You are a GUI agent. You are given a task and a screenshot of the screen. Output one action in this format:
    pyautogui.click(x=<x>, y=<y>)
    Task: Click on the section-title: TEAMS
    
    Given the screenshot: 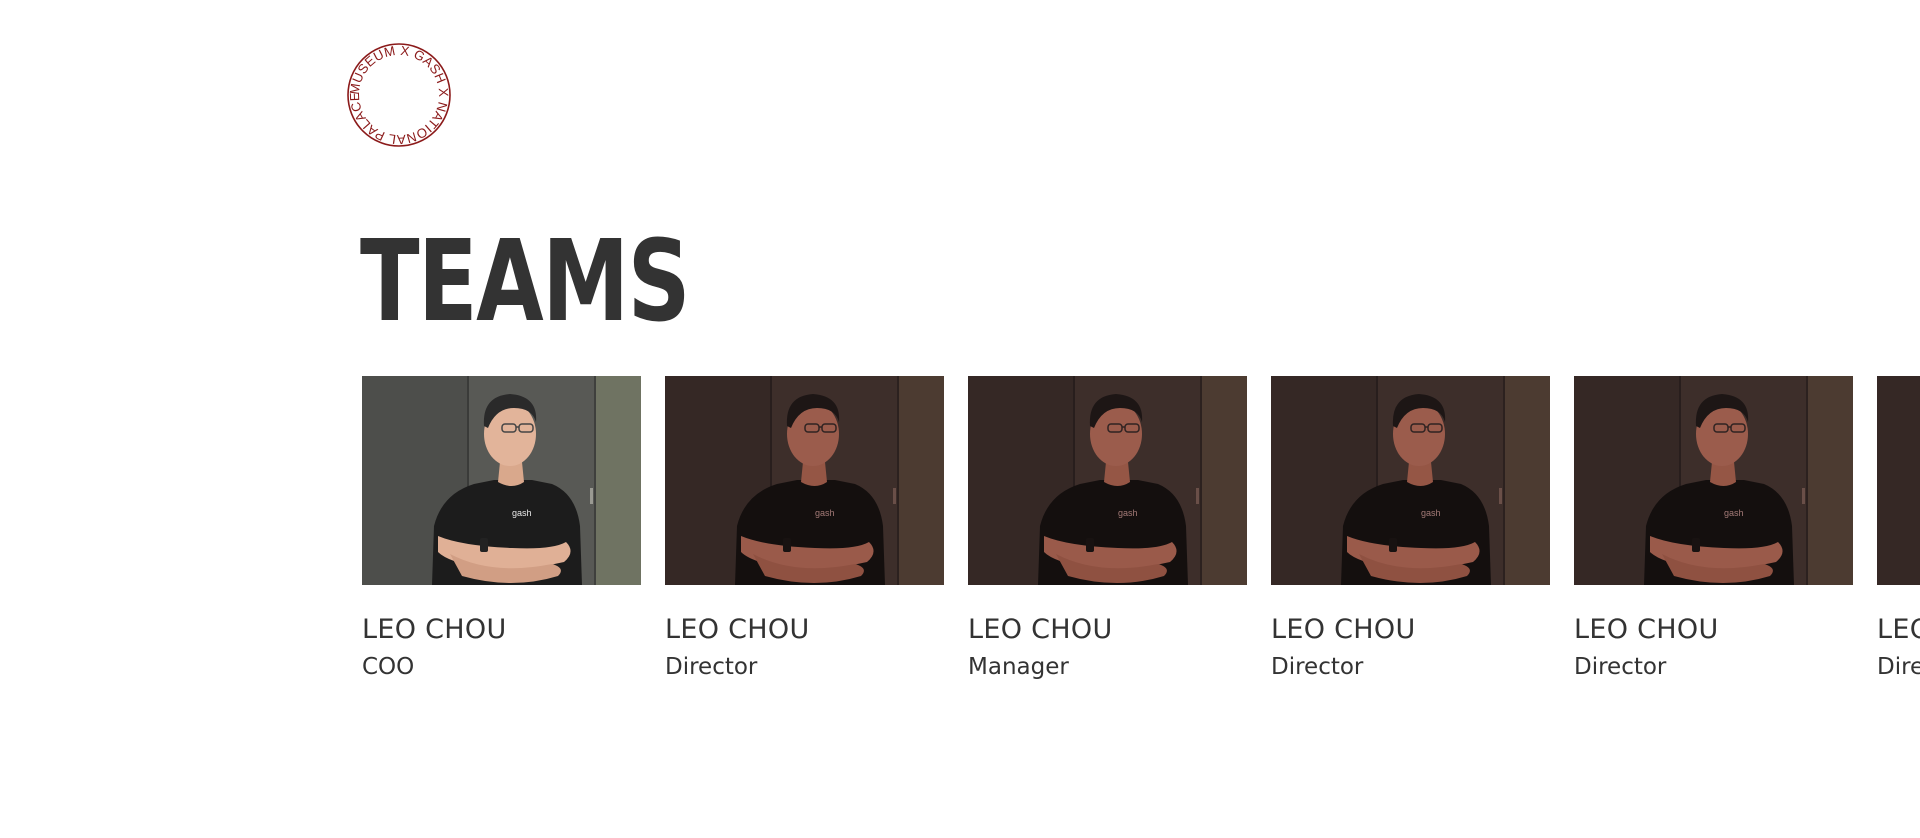 What is the action you would take?
    pyautogui.click(x=525, y=282)
    